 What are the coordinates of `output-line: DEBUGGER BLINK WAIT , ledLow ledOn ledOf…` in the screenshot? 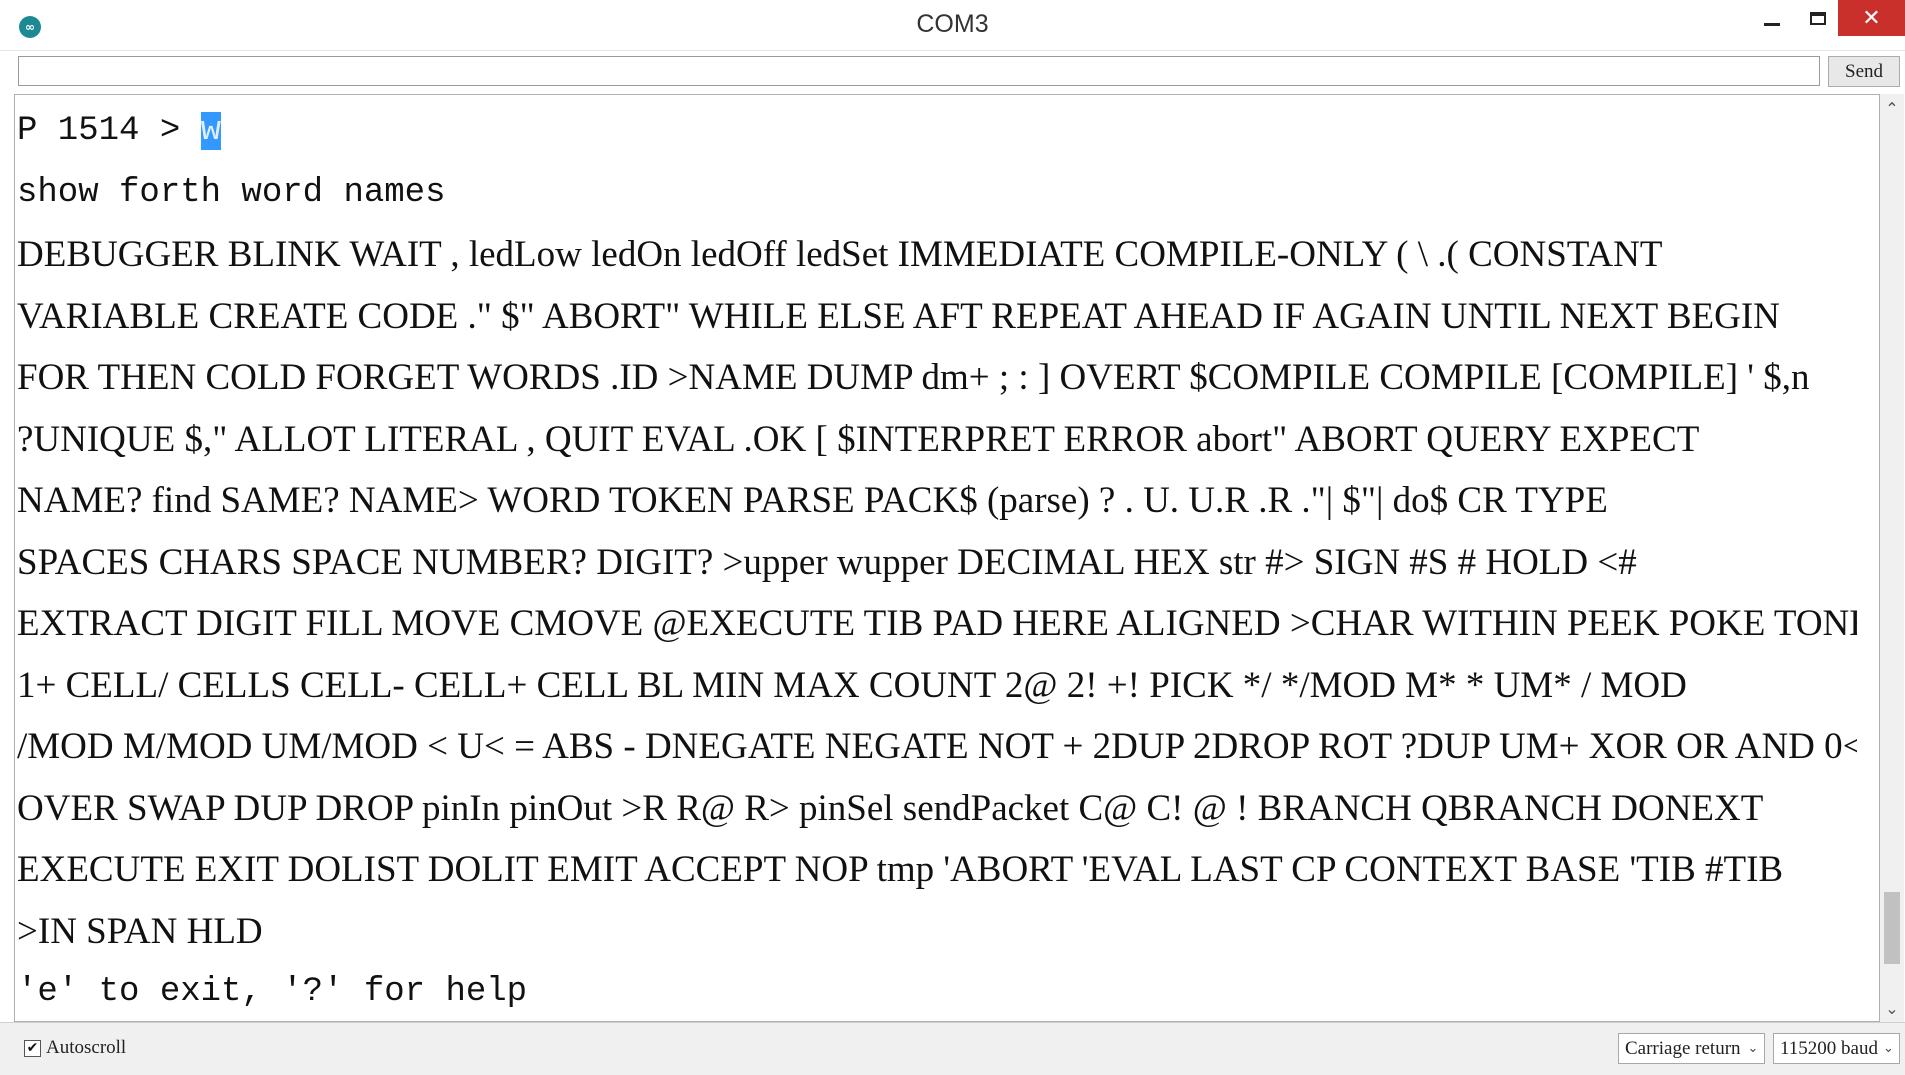 It's located at (840, 254).